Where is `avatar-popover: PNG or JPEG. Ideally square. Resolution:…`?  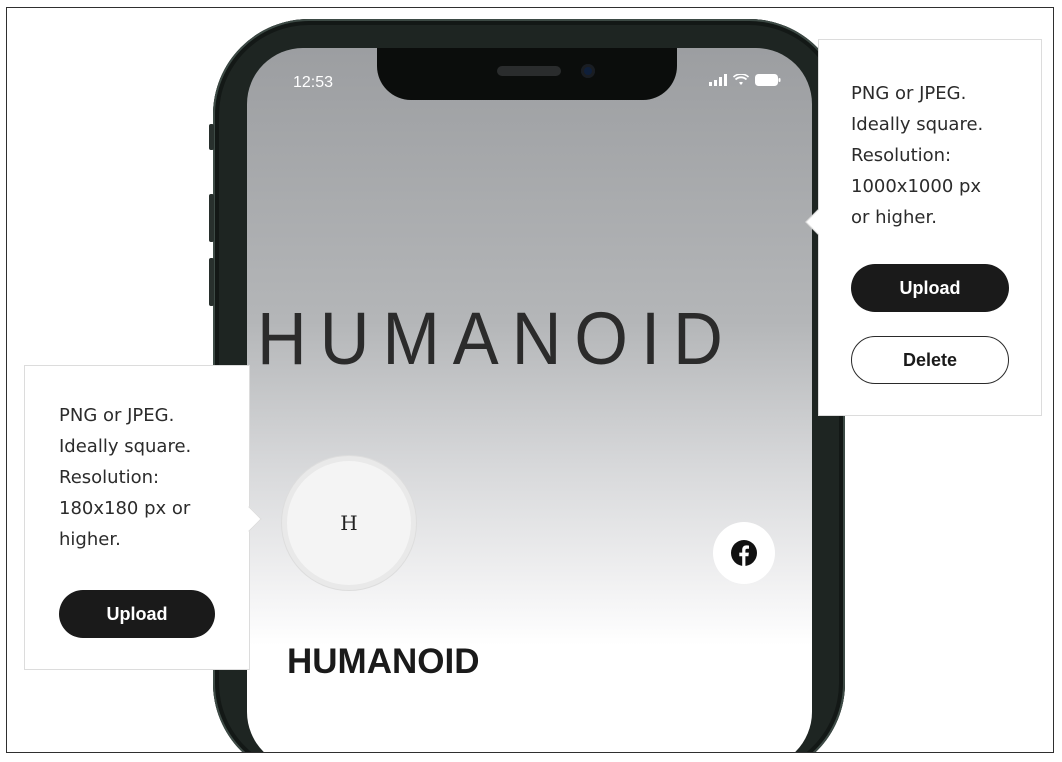
avatar-popover: PNG or JPEG. Ideally square. Resolution:… is located at coordinates (143, 517).